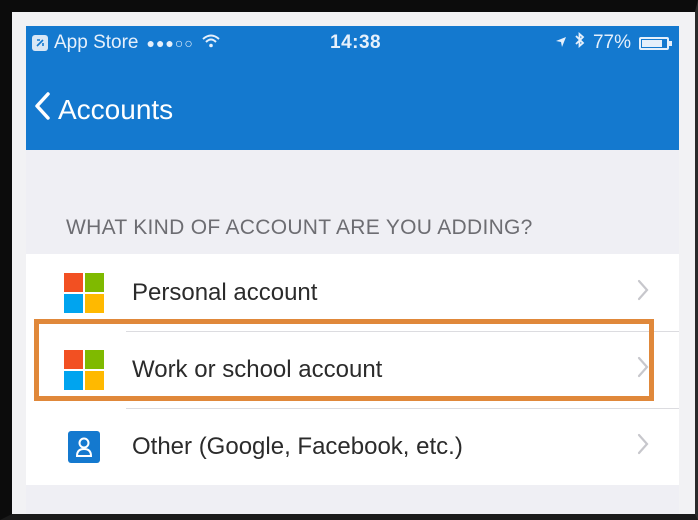 This screenshot has height=520, width=698. What do you see at coordinates (580, 43) in the screenshot?
I see `bluetooth-icon` at bounding box center [580, 43].